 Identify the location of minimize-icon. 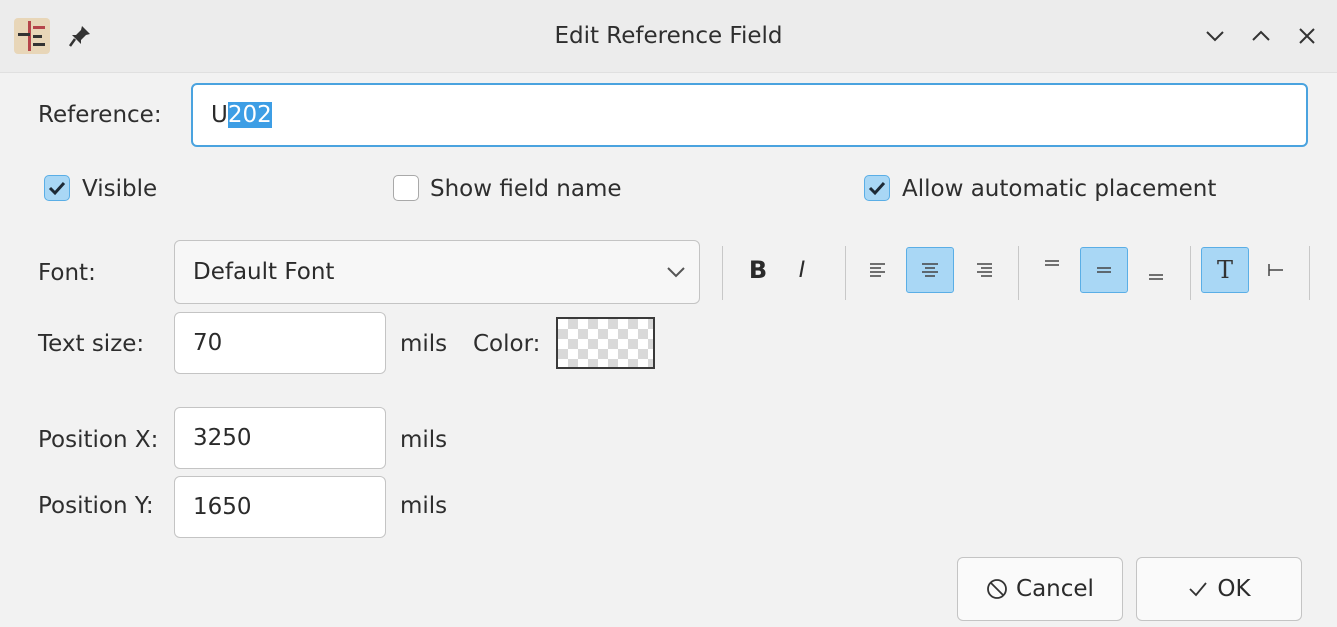
(1215, 36).